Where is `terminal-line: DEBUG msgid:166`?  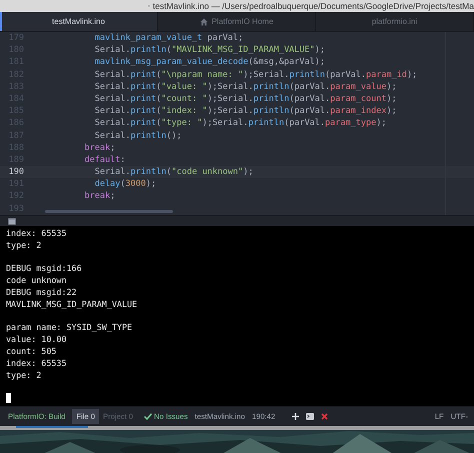
terminal-line: DEBUG msgid:166 is located at coordinates (44, 269).